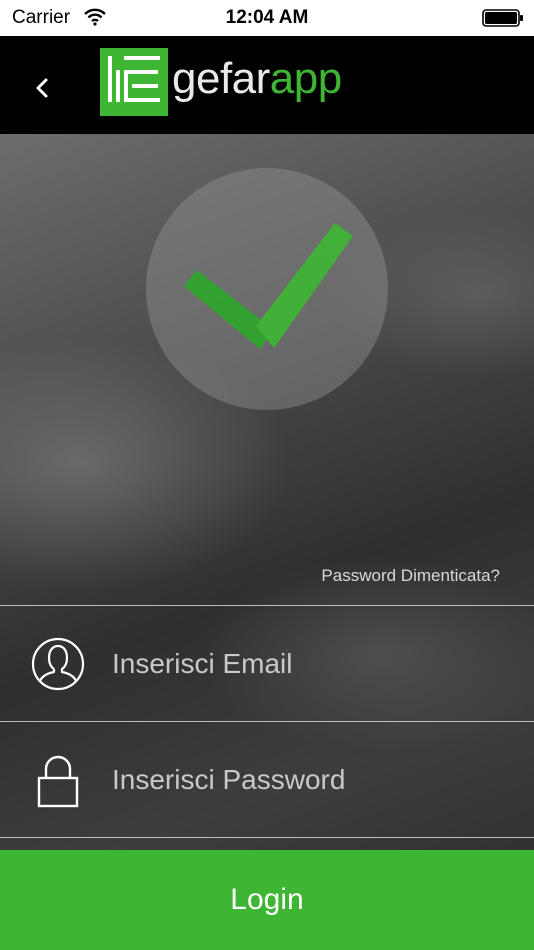  I want to click on email-input, so click(312, 664).